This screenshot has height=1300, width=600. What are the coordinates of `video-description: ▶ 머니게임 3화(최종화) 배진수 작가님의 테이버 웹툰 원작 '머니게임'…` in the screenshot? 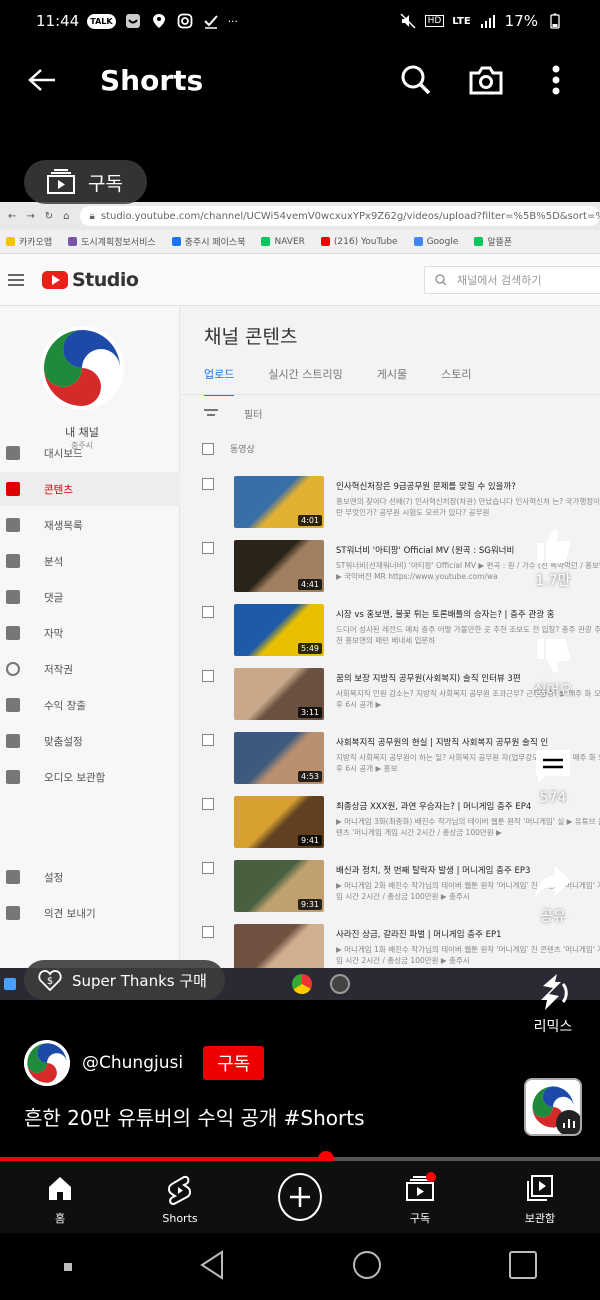 It's located at (468, 827).